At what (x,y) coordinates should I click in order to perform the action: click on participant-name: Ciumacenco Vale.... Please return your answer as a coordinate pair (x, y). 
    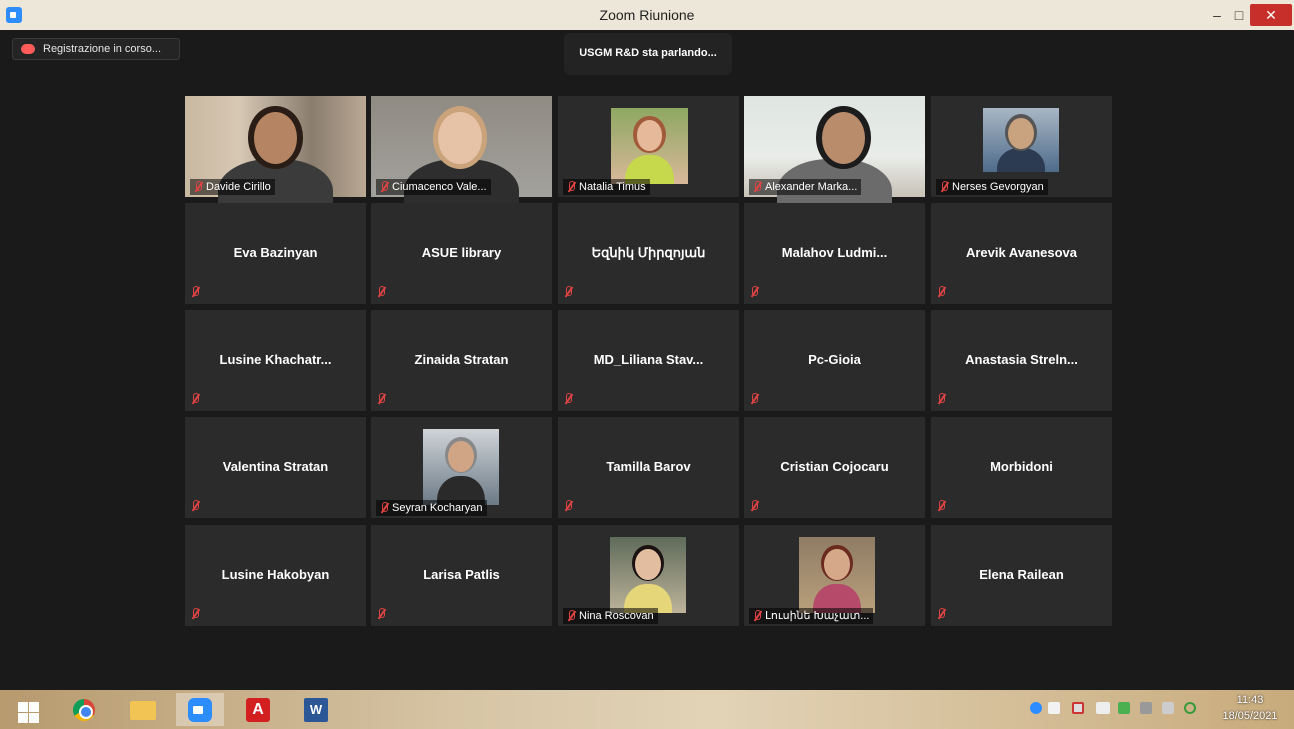
    Looking at the image, I should click on (433, 187).